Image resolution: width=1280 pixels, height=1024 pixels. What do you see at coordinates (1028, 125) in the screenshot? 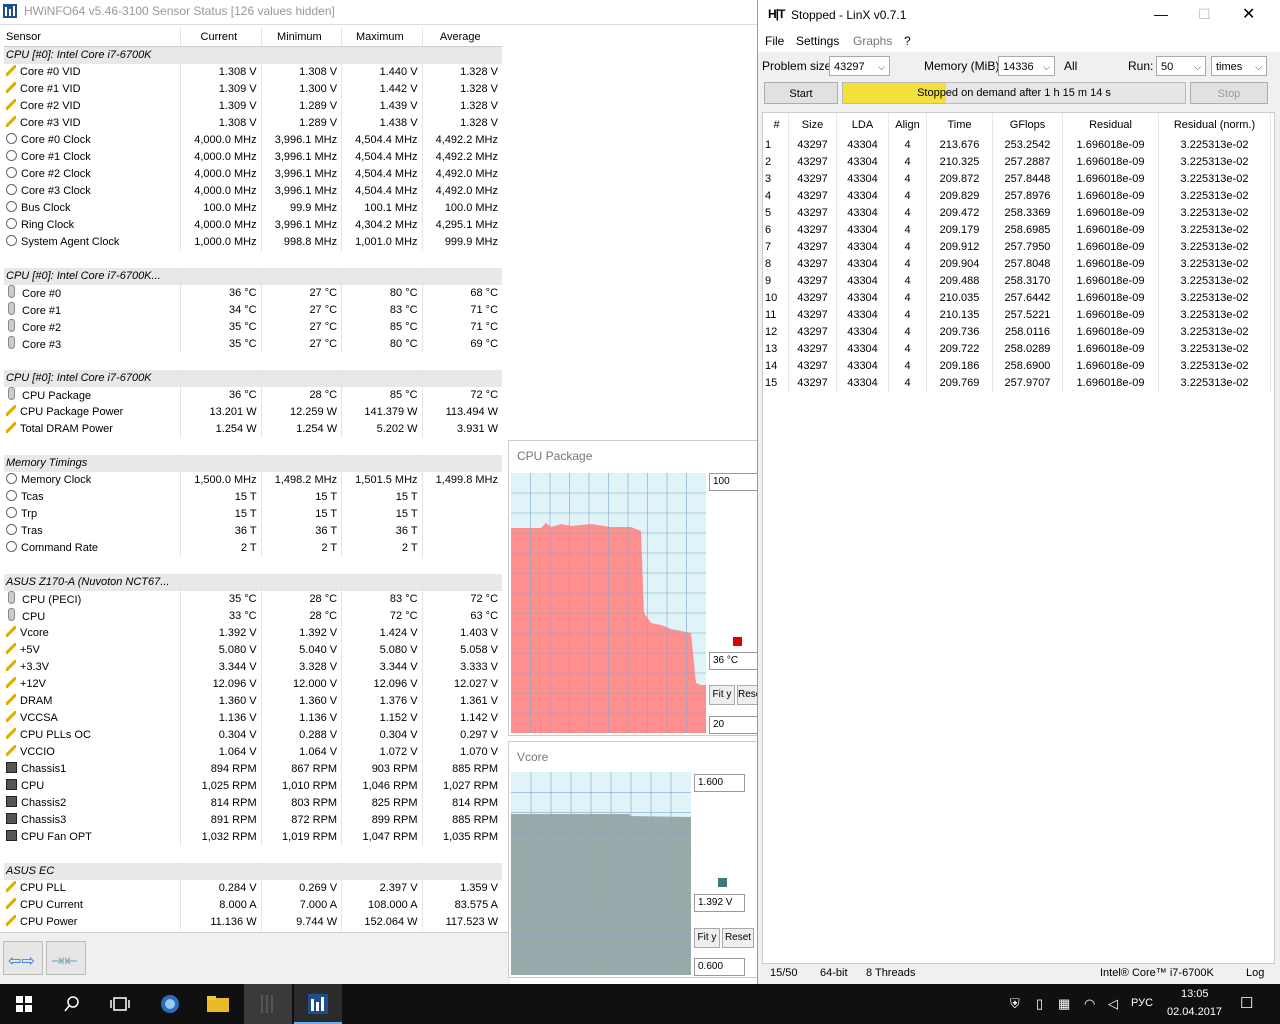
I see `col-gflops: GFlops` at bounding box center [1028, 125].